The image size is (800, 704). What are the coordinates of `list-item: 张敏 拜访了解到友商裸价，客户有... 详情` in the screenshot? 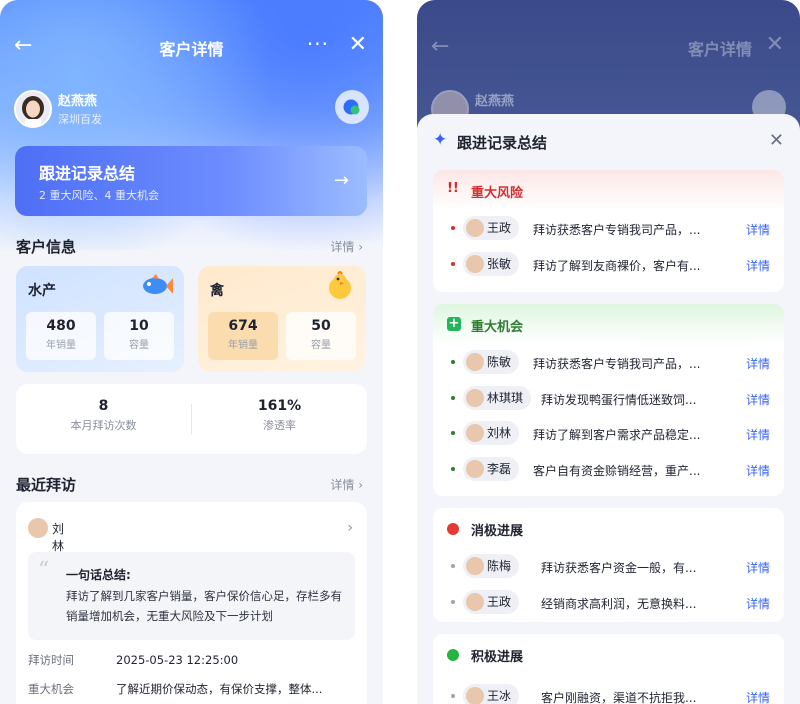 It's located at (608, 264).